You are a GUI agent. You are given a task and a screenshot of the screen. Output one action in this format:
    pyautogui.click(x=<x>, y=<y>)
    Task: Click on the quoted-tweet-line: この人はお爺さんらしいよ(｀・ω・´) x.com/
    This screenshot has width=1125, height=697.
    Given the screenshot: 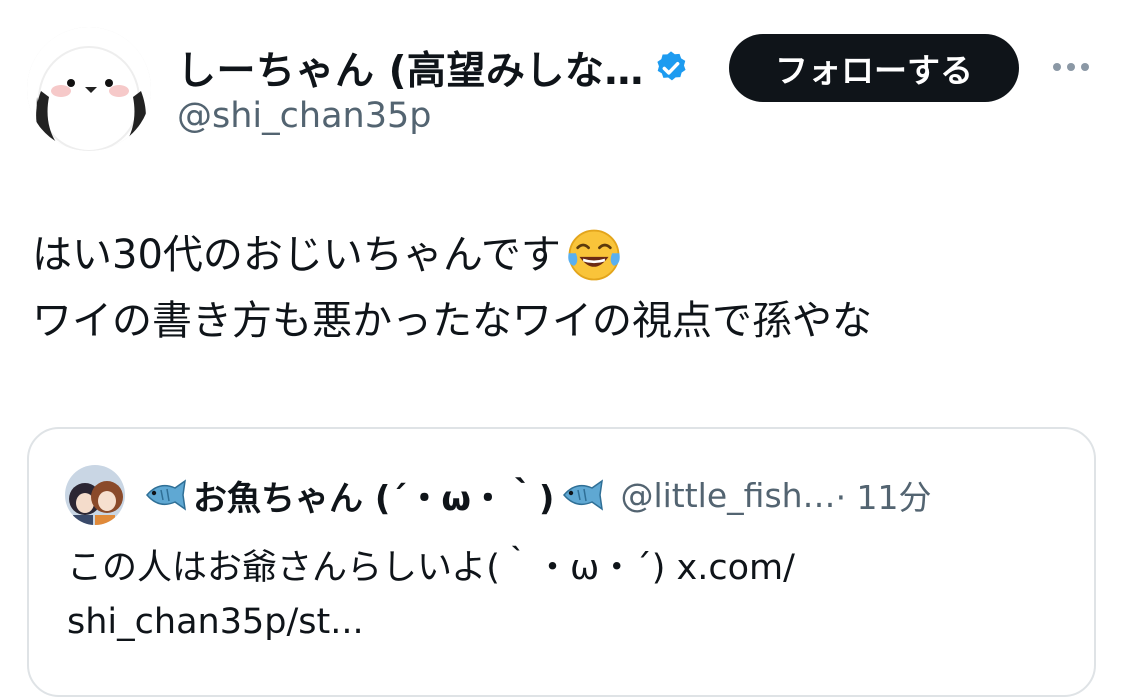 What is the action you would take?
    pyautogui.click(x=431, y=568)
    